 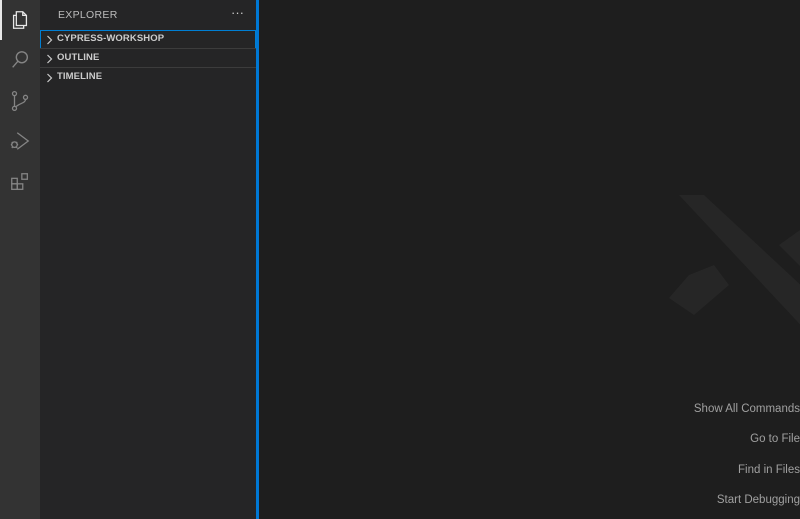 I want to click on chevron-right-icon, so click(x=49, y=80).